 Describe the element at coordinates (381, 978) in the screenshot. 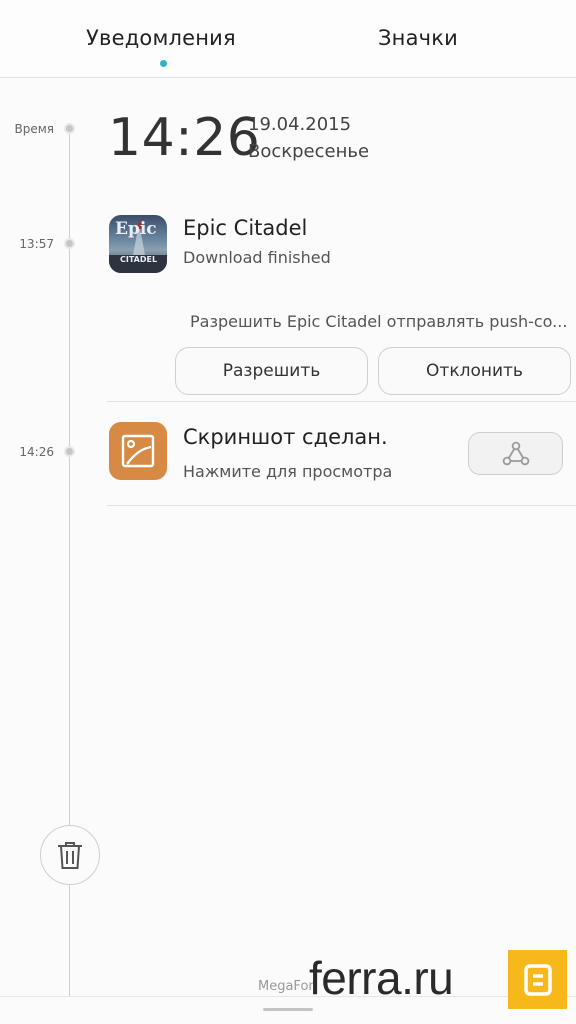

I see `watermark-text: ferra.ru` at that location.